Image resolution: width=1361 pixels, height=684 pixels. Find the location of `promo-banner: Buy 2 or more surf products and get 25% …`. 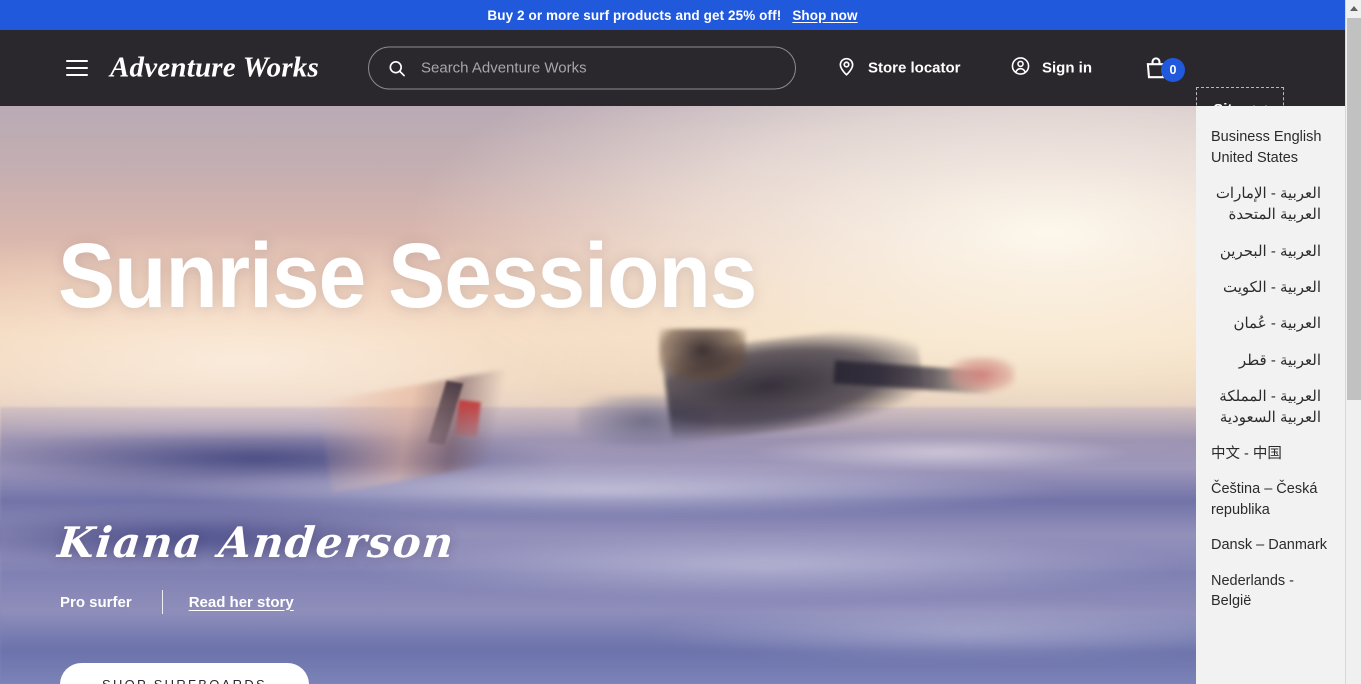

promo-banner: Buy 2 or more surf products and get 25% … is located at coordinates (672, 15).